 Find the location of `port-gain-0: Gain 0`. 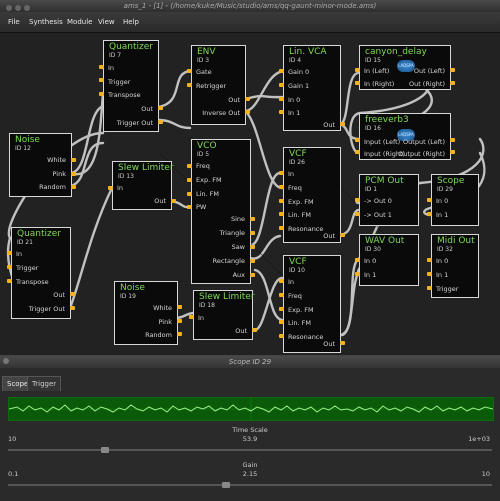

port-gain-0: Gain 0 is located at coordinates (298, 72).